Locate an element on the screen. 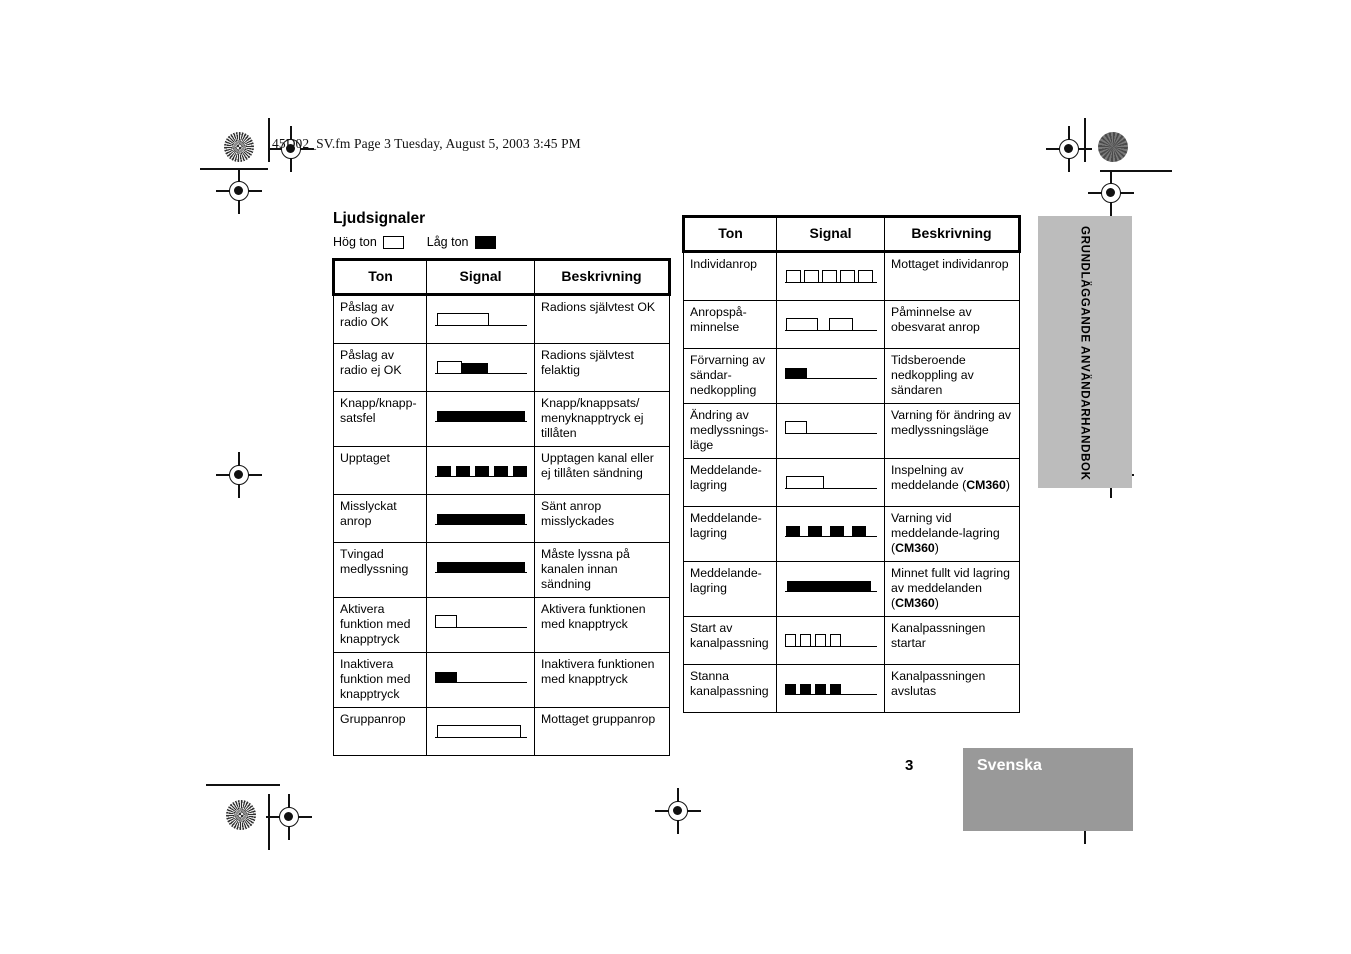 The width and height of the screenshot is (1351, 954). cell-beskrivning: Sänt anrop misslyckades is located at coordinates (602, 519).